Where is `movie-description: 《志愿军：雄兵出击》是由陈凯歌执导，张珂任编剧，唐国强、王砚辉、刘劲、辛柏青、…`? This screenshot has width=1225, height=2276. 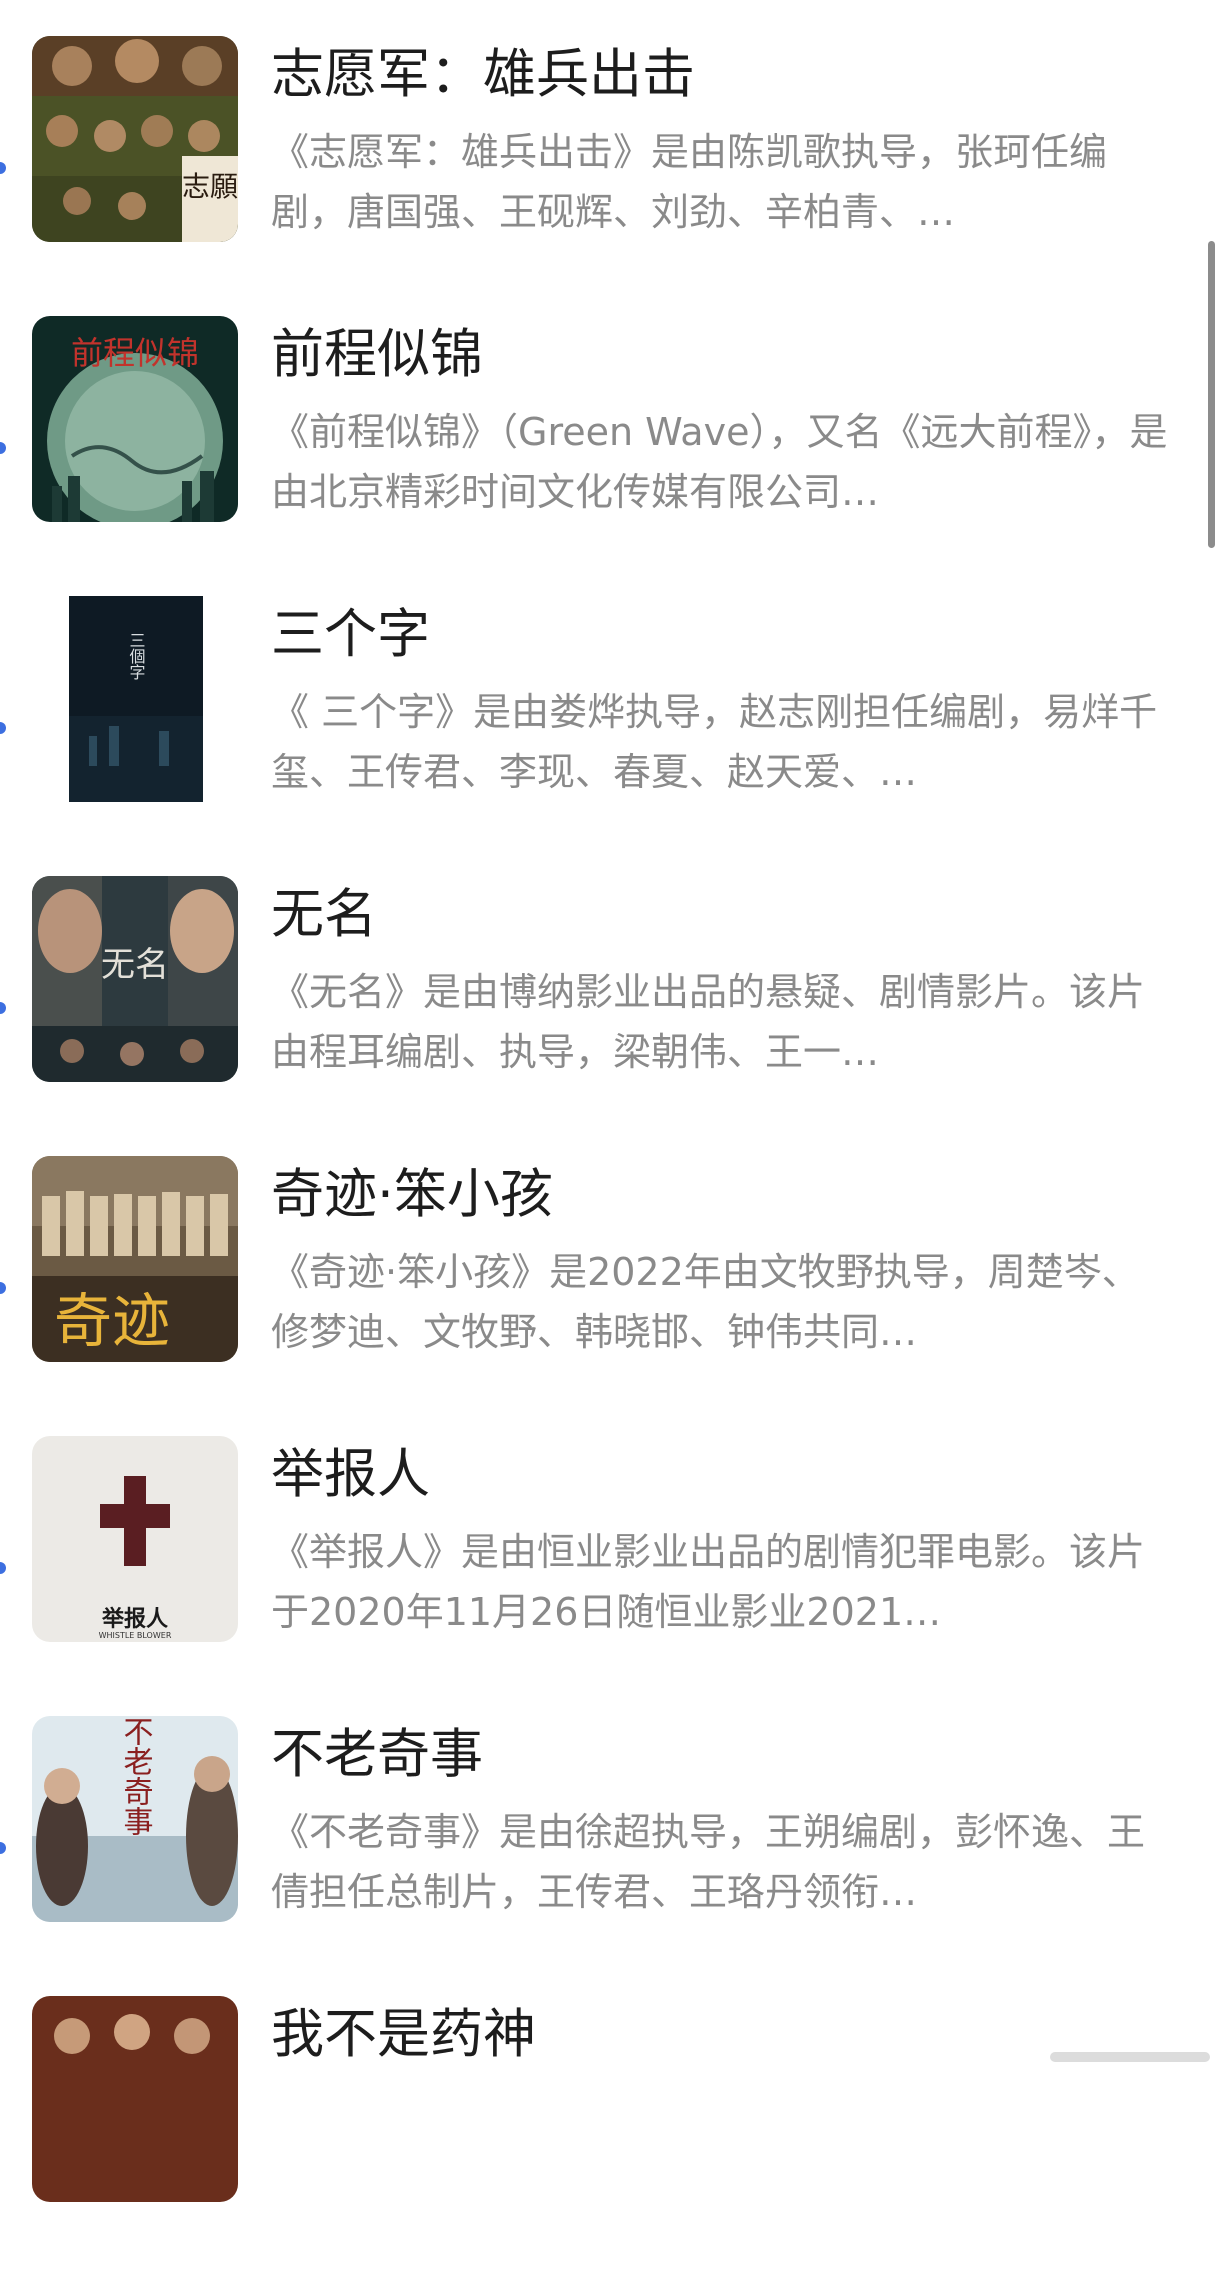 movie-description: 《志愿军：雄兵出击》是由陈凯歌执导，张珂任编剧，唐国强、王砚辉、刘劲、辛柏青、… is located at coordinates (689, 182).